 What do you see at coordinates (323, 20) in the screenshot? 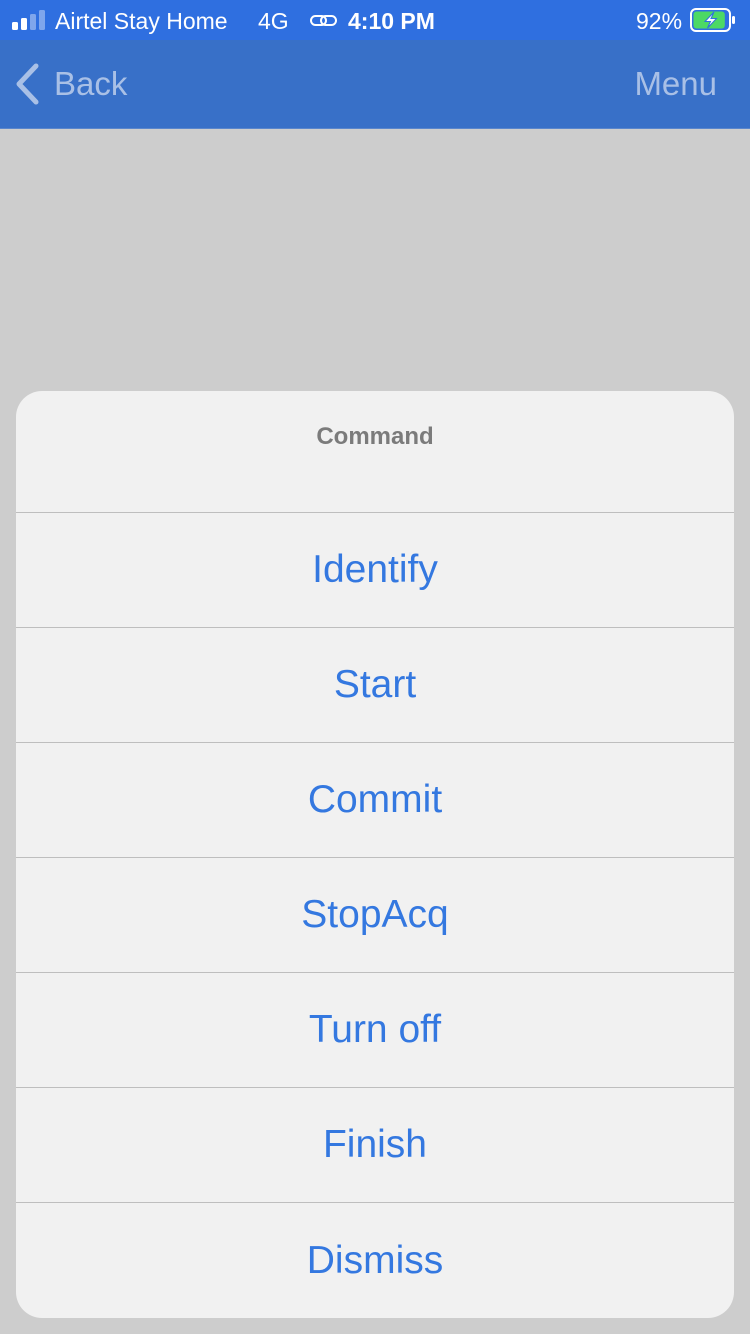
I see `link-icon` at bounding box center [323, 20].